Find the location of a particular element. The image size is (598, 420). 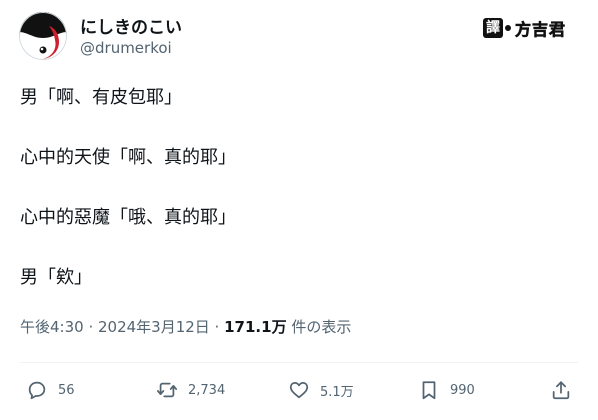

bookmark-button: 990 is located at coordinates (446, 390).